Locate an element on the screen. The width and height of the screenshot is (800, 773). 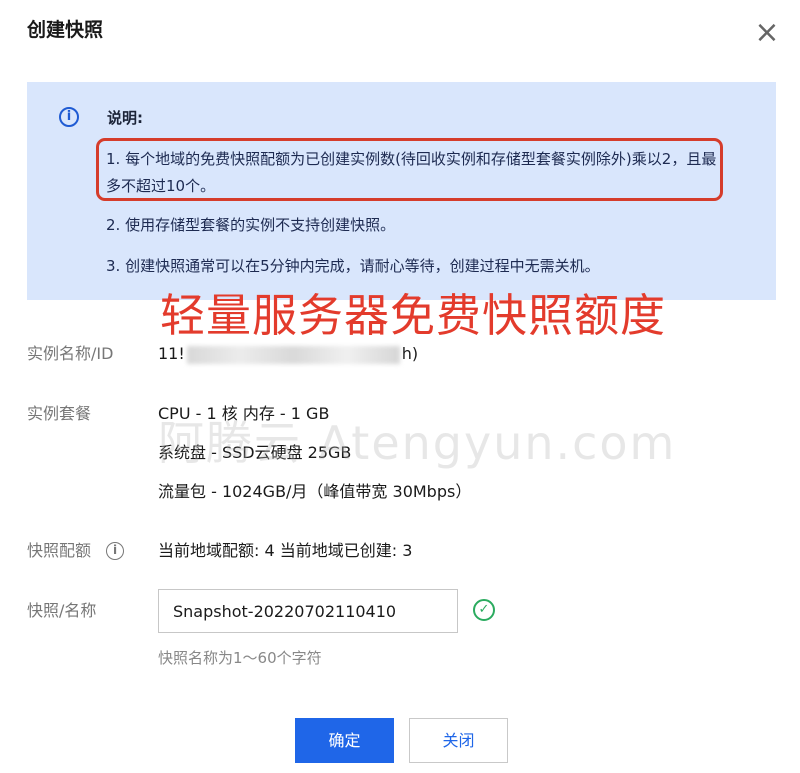
snapshot-name-label: 快照/名称 is located at coordinates (62, 610).